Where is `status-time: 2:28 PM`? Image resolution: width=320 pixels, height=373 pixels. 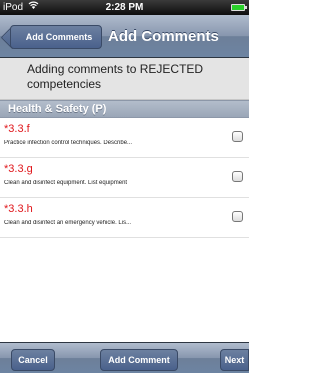
status-time: 2:28 PM is located at coordinates (124, 7).